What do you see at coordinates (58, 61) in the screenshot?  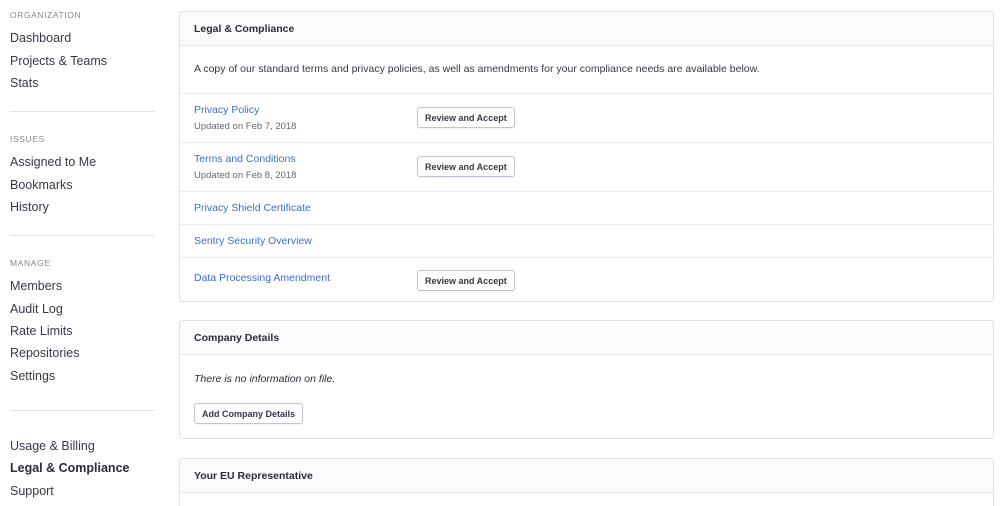 I see `nav-projects-teams: Projects & Teams` at bounding box center [58, 61].